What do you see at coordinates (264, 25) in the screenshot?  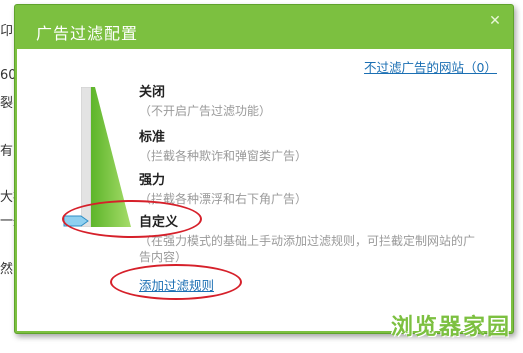 I see `title-bar: 广告过滤配置 ✕` at bounding box center [264, 25].